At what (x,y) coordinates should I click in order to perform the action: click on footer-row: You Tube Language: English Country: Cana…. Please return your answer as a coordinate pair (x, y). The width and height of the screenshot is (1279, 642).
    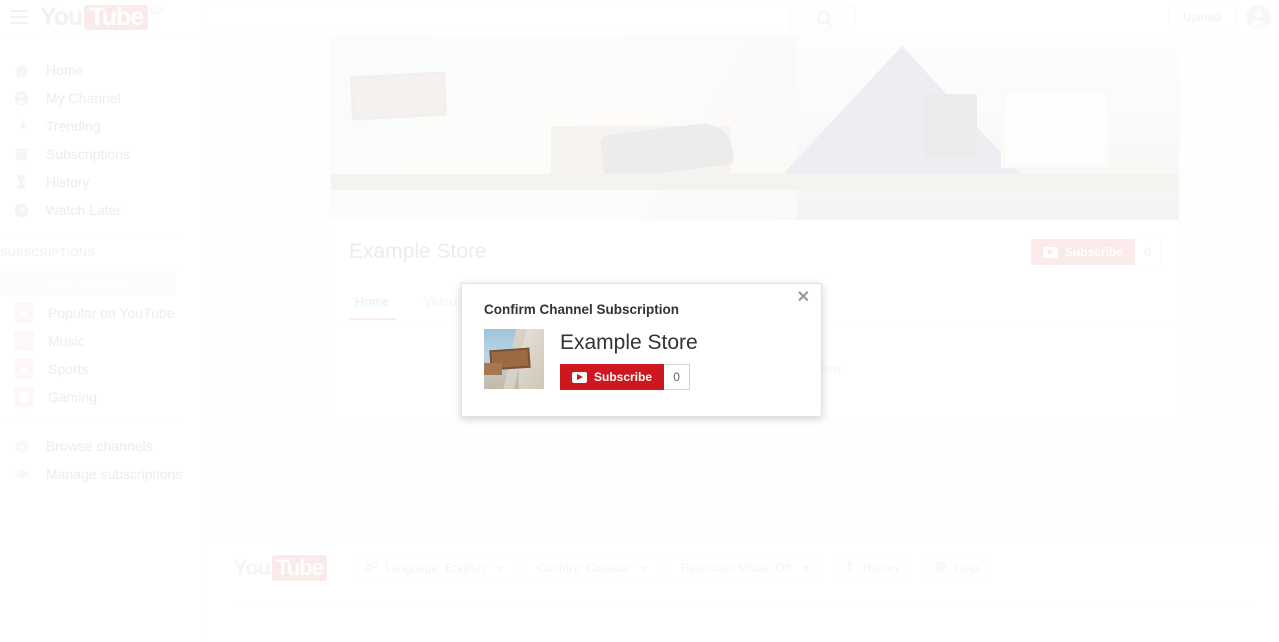
    Looking at the image, I should click on (742, 568).